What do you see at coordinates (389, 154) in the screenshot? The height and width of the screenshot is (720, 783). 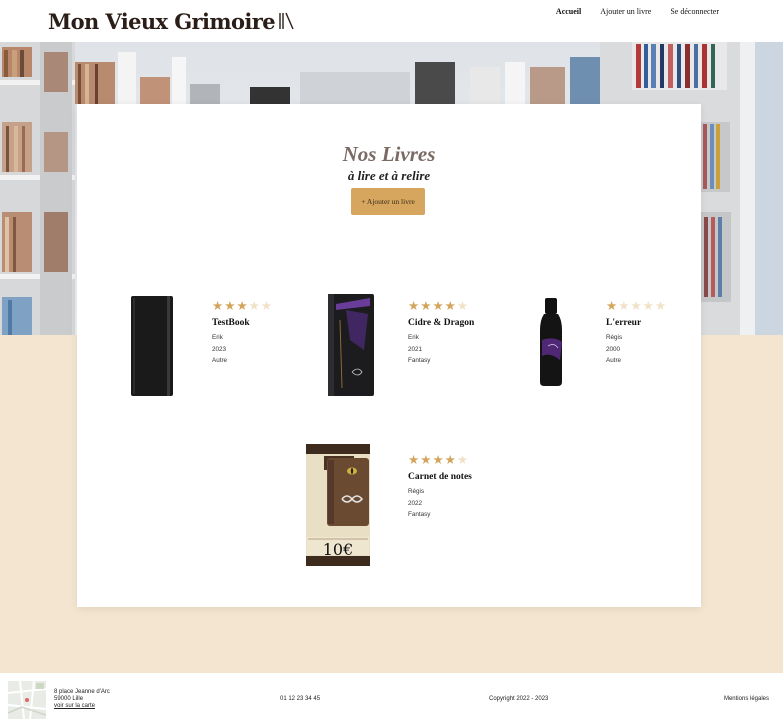 I see `page-title: Nos Livres` at bounding box center [389, 154].